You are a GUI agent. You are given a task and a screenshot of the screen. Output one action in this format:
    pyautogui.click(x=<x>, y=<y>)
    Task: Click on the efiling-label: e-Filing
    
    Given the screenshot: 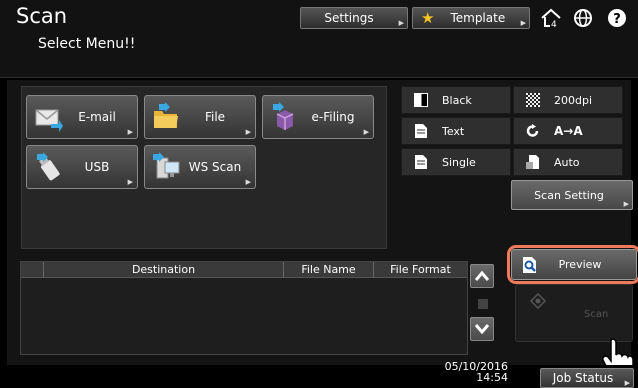 What is the action you would take?
    pyautogui.click(x=333, y=117)
    